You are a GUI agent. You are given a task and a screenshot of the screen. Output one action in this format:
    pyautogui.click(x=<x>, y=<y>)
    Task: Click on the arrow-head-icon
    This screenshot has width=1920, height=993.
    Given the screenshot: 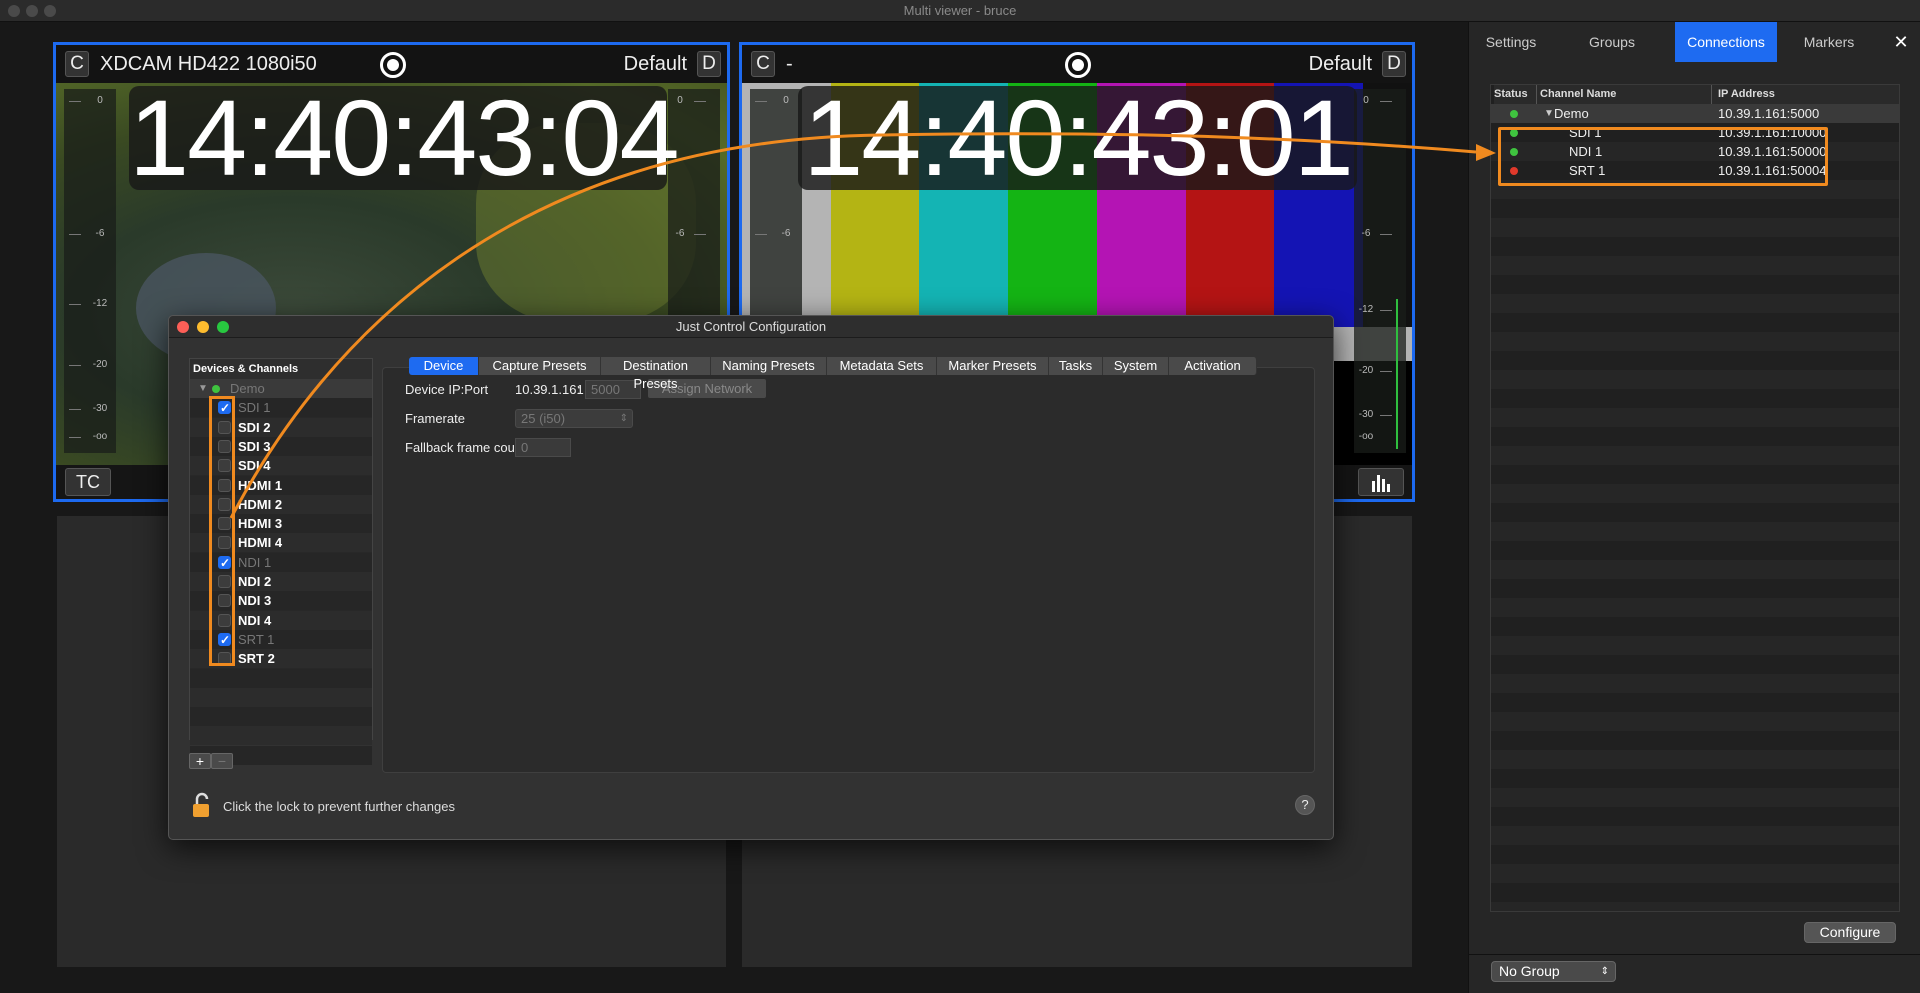 What is the action you would take?
    pyautogui.click(x=1486, y=152)
    